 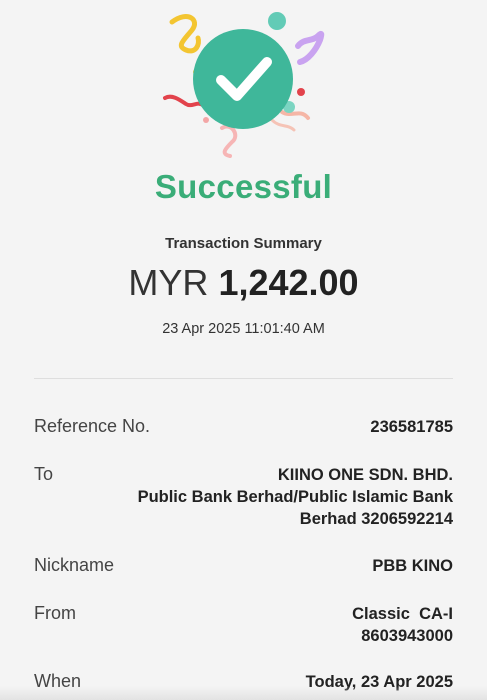 I want to click on source-account-number: 8603943000, so click(x=407, y=636).